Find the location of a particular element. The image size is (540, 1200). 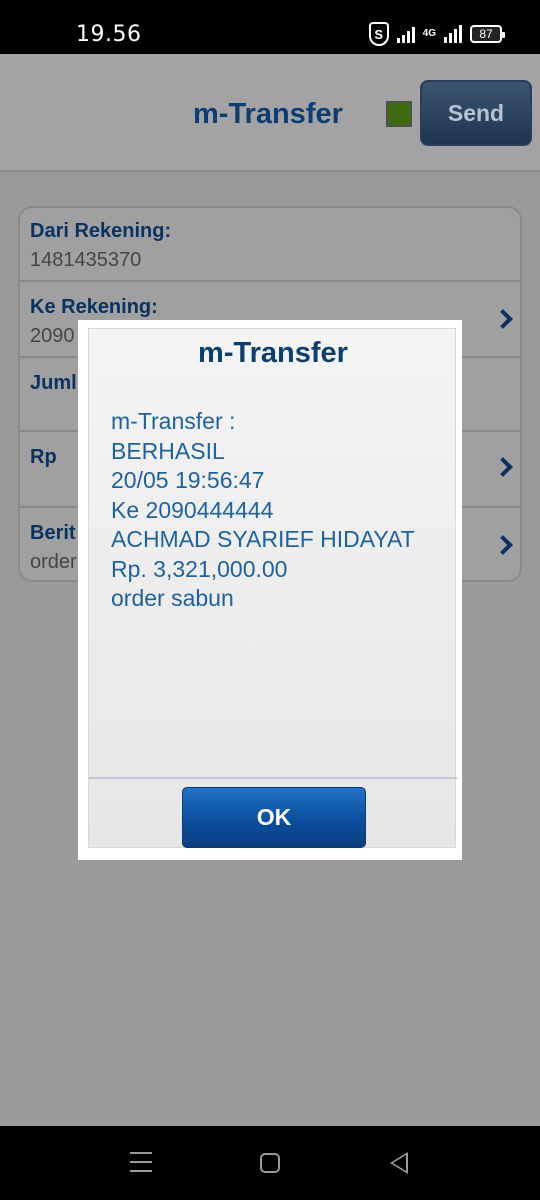

form-label: Juml is located at coordinates (53, 383).